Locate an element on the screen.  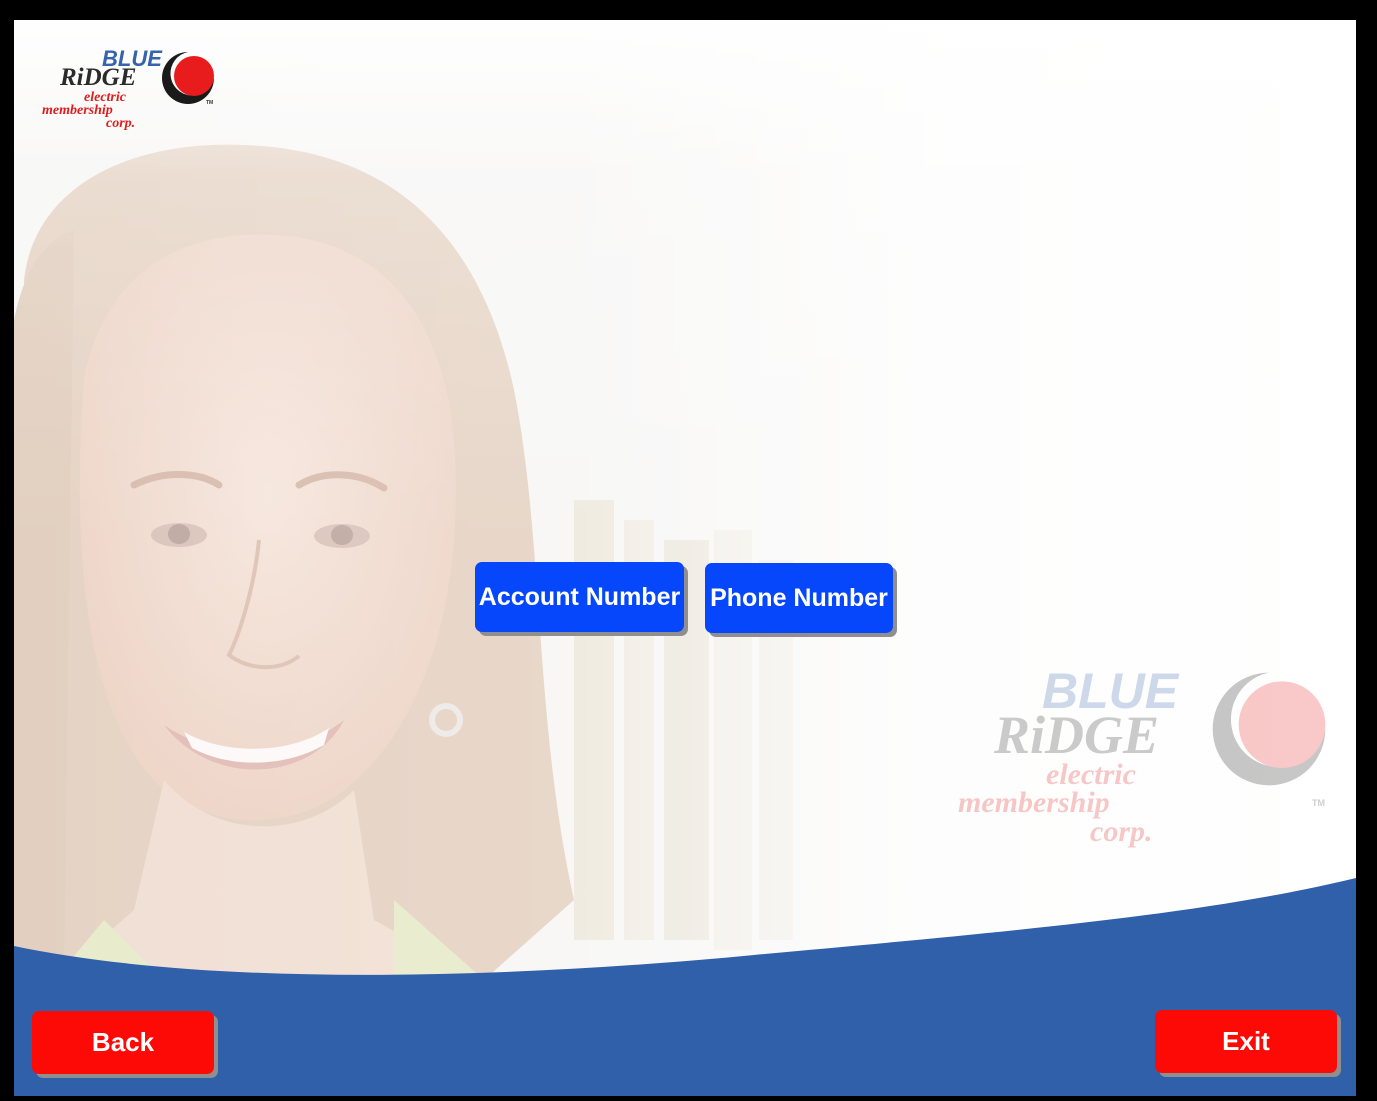
brand-logo-line4: membership is located at coordinates (77, 110).